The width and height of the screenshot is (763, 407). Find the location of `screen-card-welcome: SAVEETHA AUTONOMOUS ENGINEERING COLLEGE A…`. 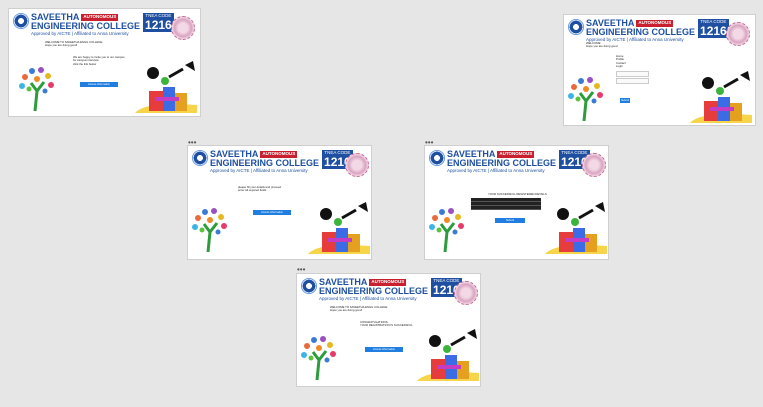

screen-card-welcome: SAVEETHA AUTONOMOUS ENGINEERING COLLEGE A… is located at coordinates (104, 62).